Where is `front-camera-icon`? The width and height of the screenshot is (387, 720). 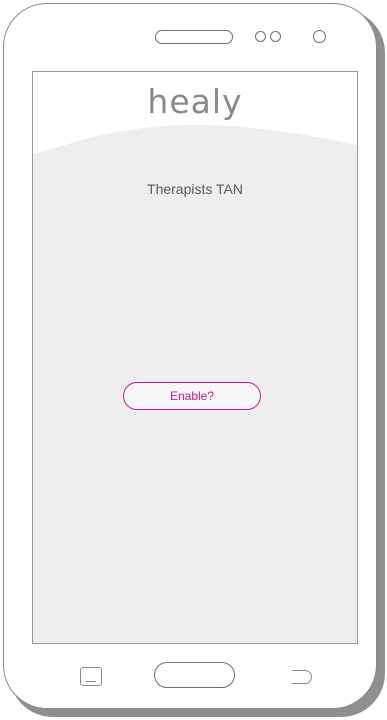 front-camera-icon is located at coordinates (319, 36).